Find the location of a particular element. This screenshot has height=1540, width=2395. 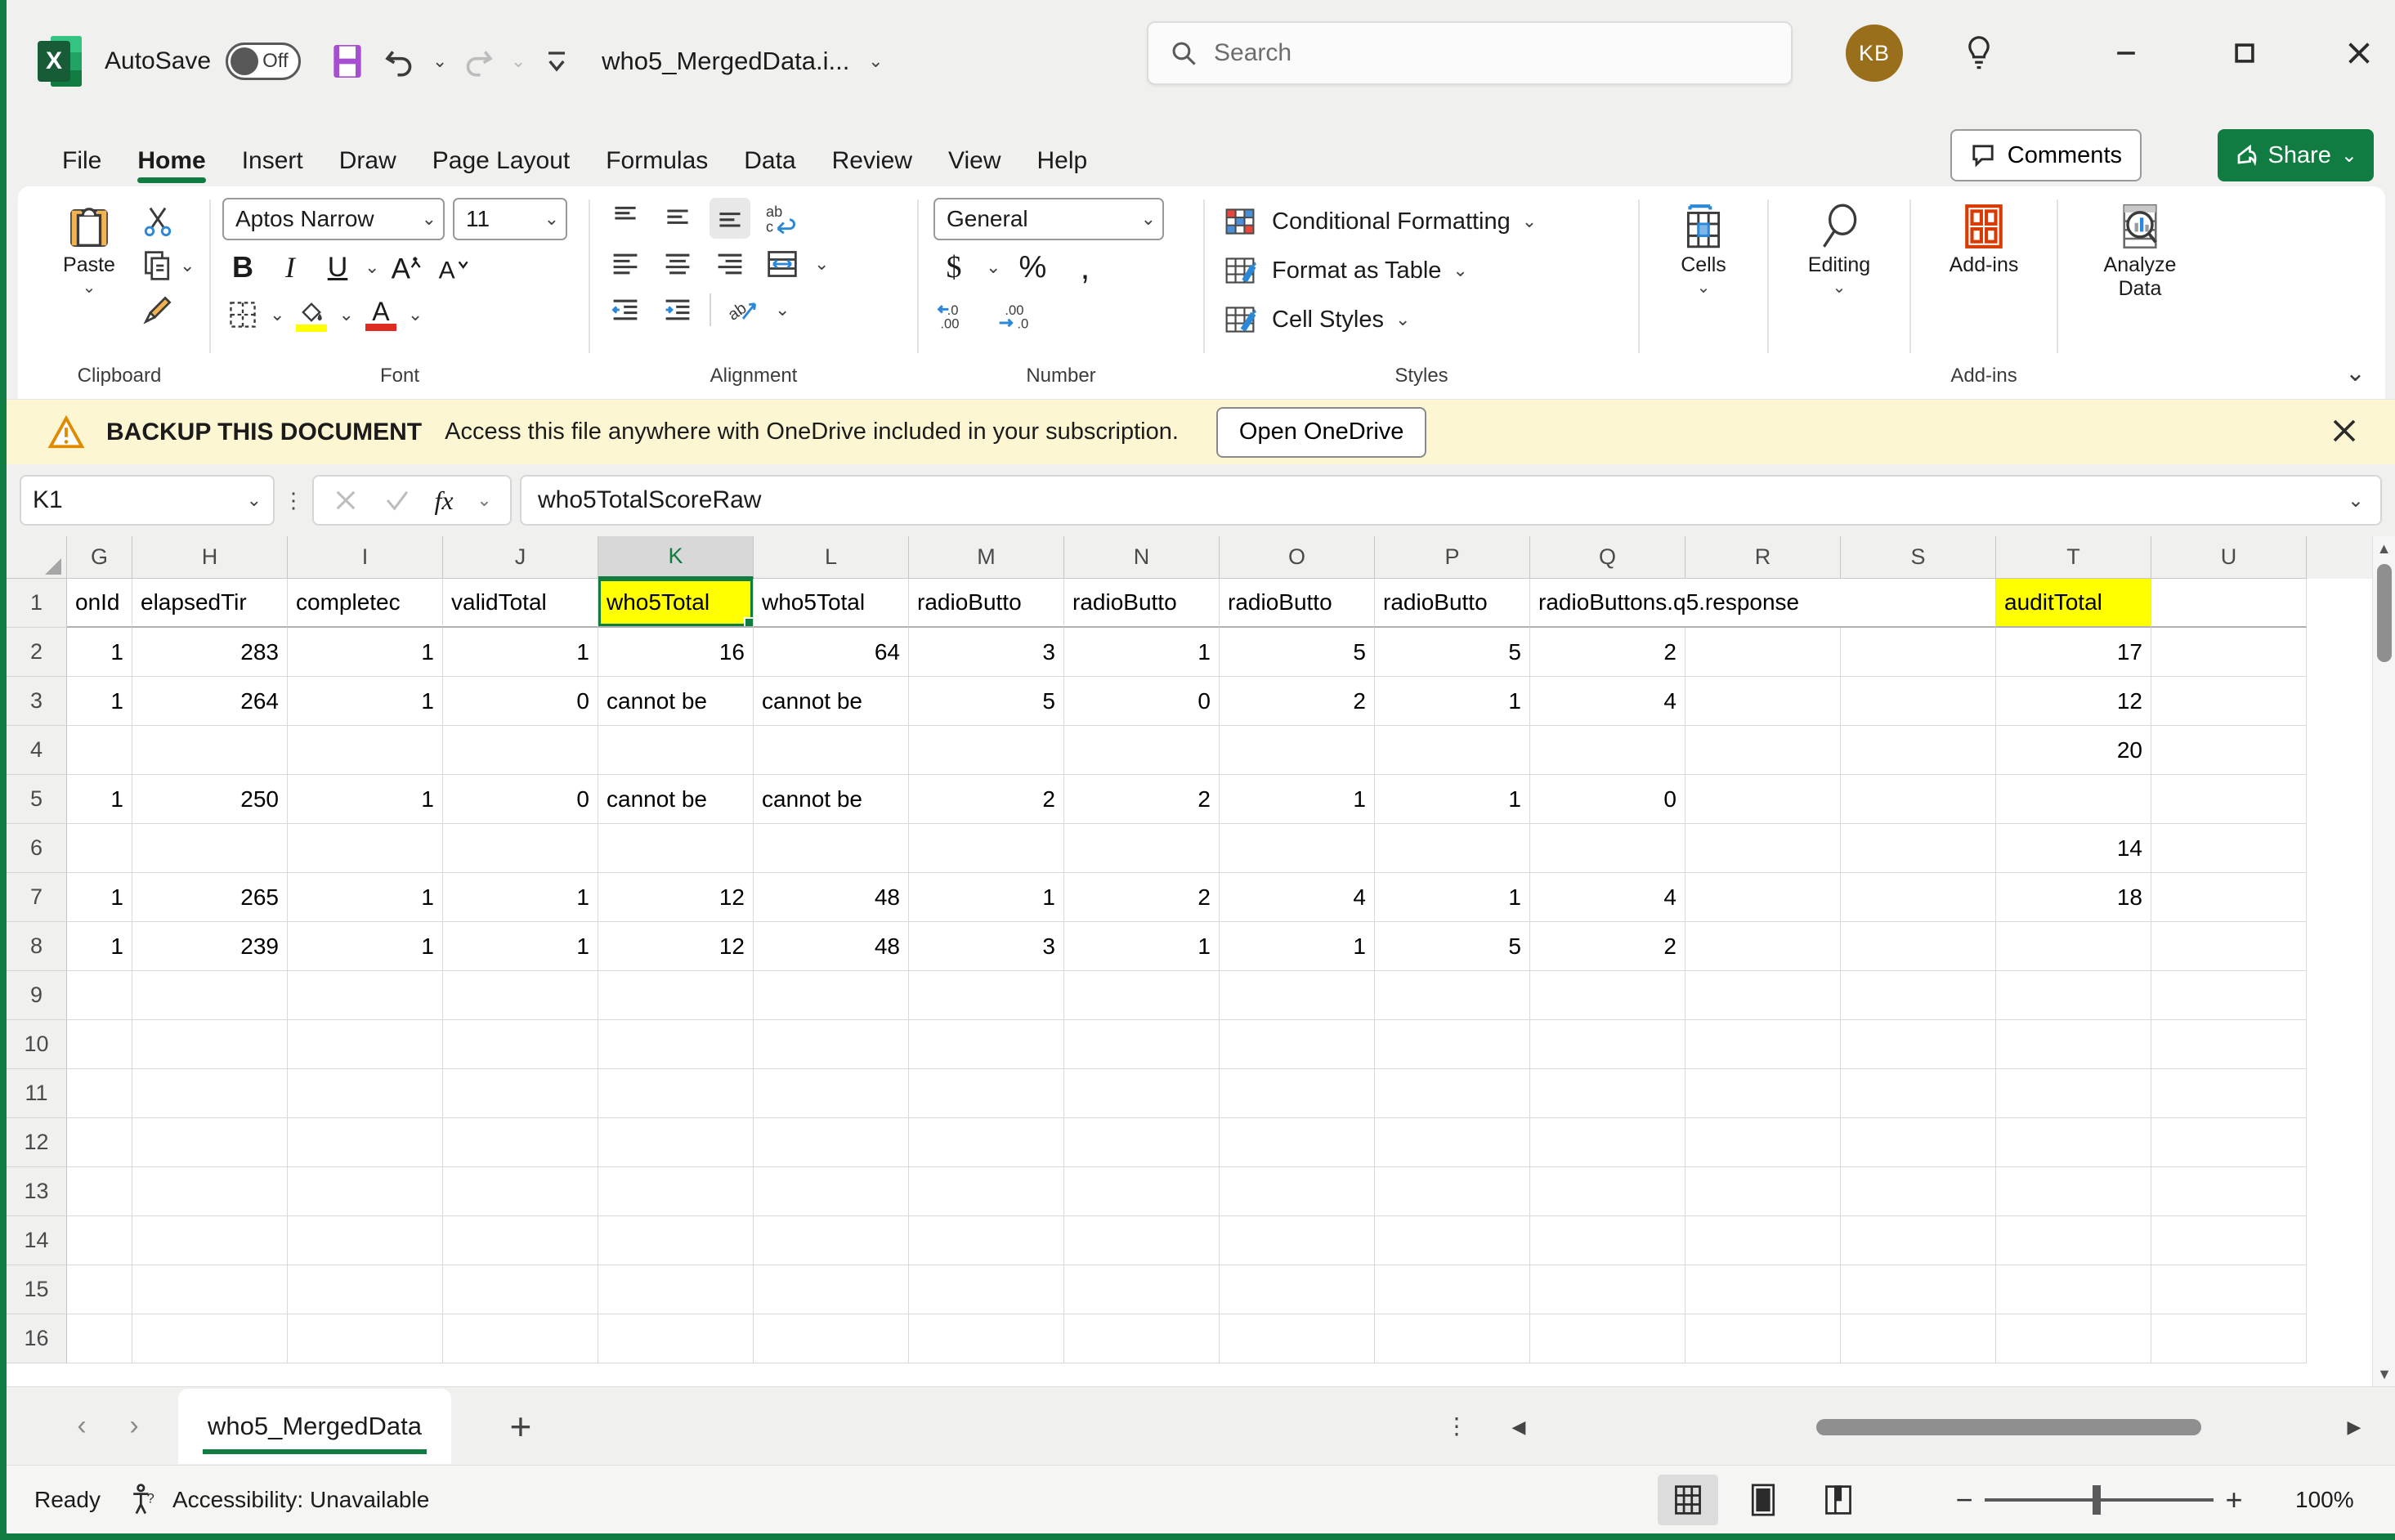

row-header-8: 8 is located at coordinates (37, 946).